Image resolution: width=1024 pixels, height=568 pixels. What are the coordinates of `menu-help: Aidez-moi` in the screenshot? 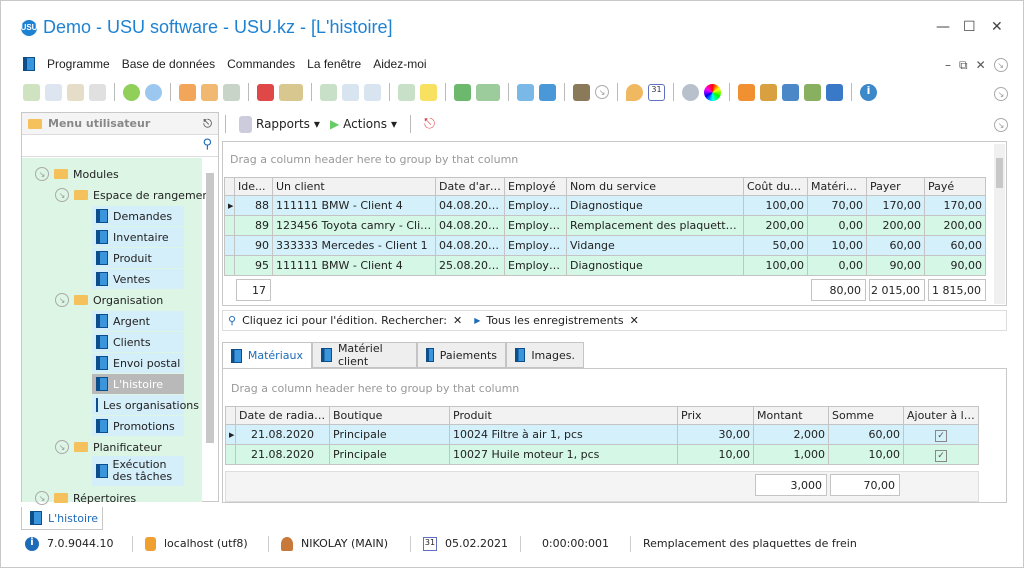 It's located at (399, 64).